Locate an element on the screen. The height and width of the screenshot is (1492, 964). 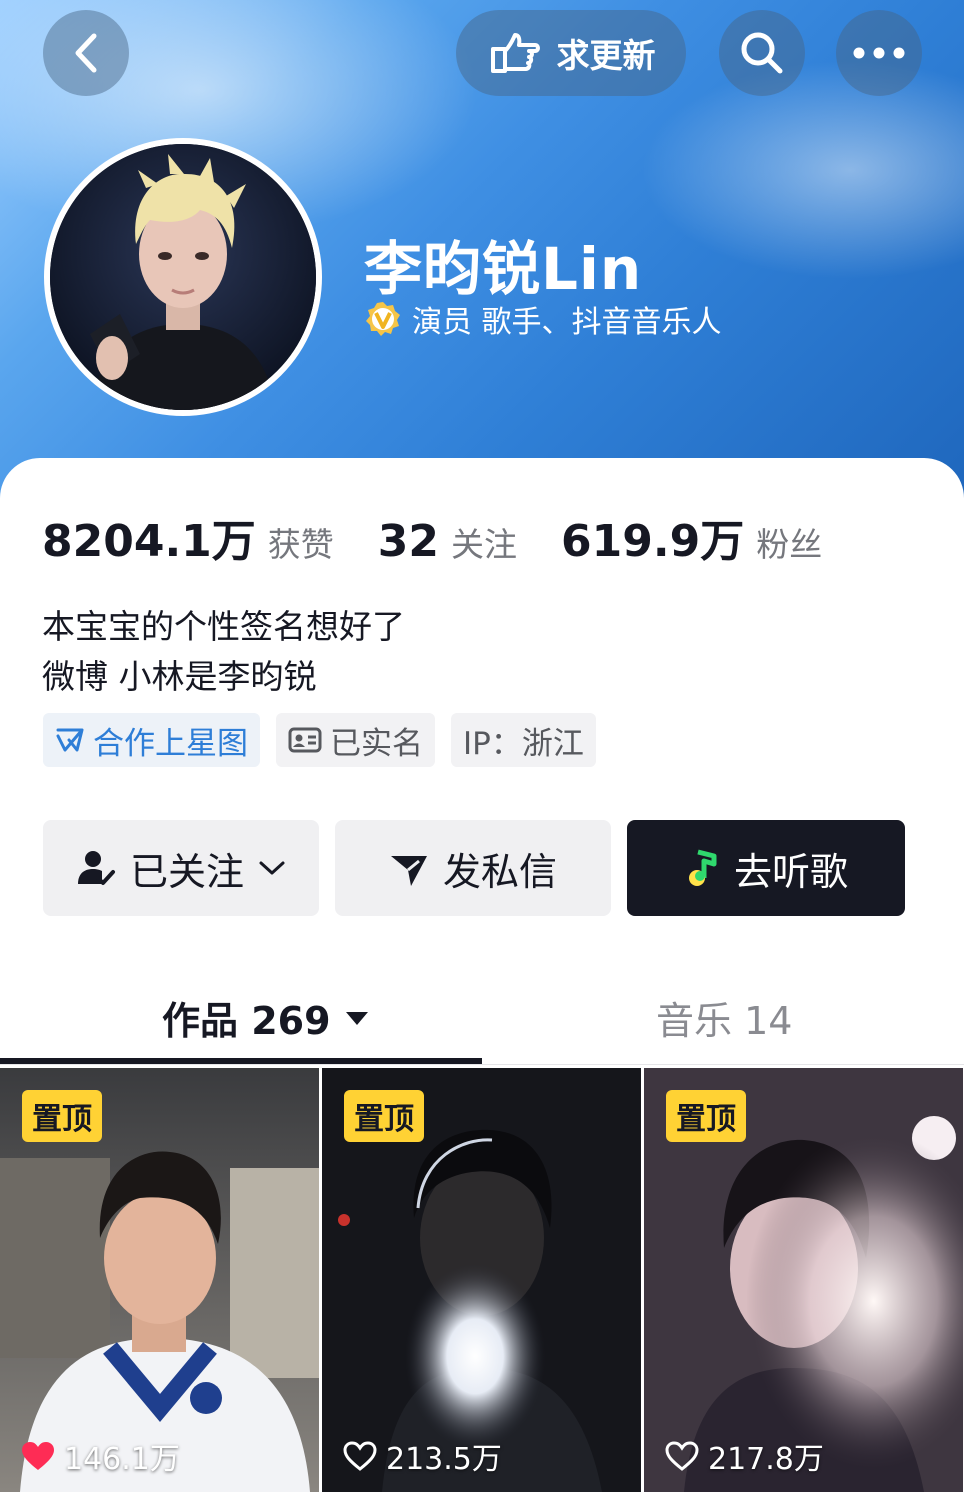
ip-location-label: IP：浙江 is located at coordinates (523, 743).